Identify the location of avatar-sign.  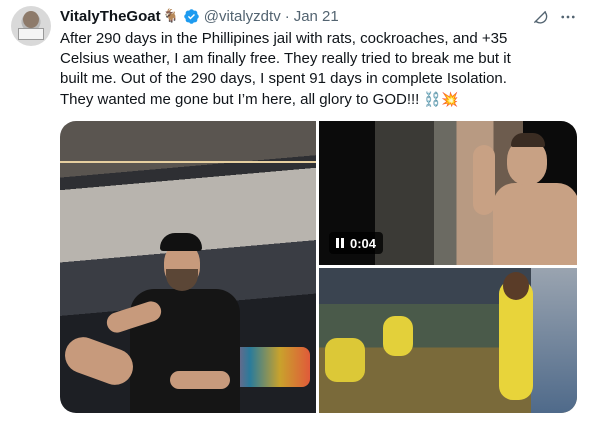
(31, 34).